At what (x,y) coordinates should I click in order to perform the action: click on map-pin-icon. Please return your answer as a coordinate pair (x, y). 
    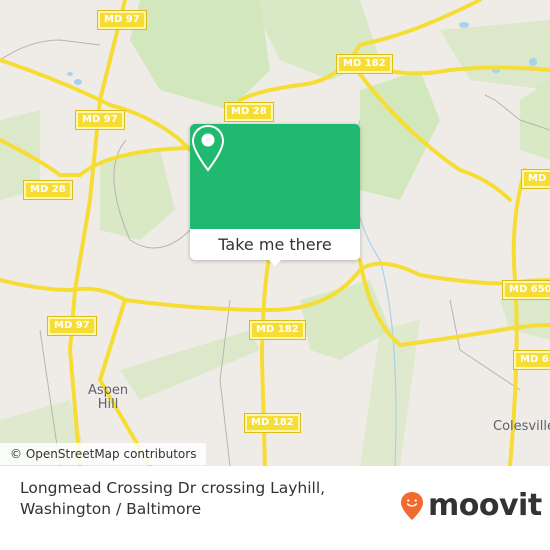
    Looking at the image, I should click on (208, 148).